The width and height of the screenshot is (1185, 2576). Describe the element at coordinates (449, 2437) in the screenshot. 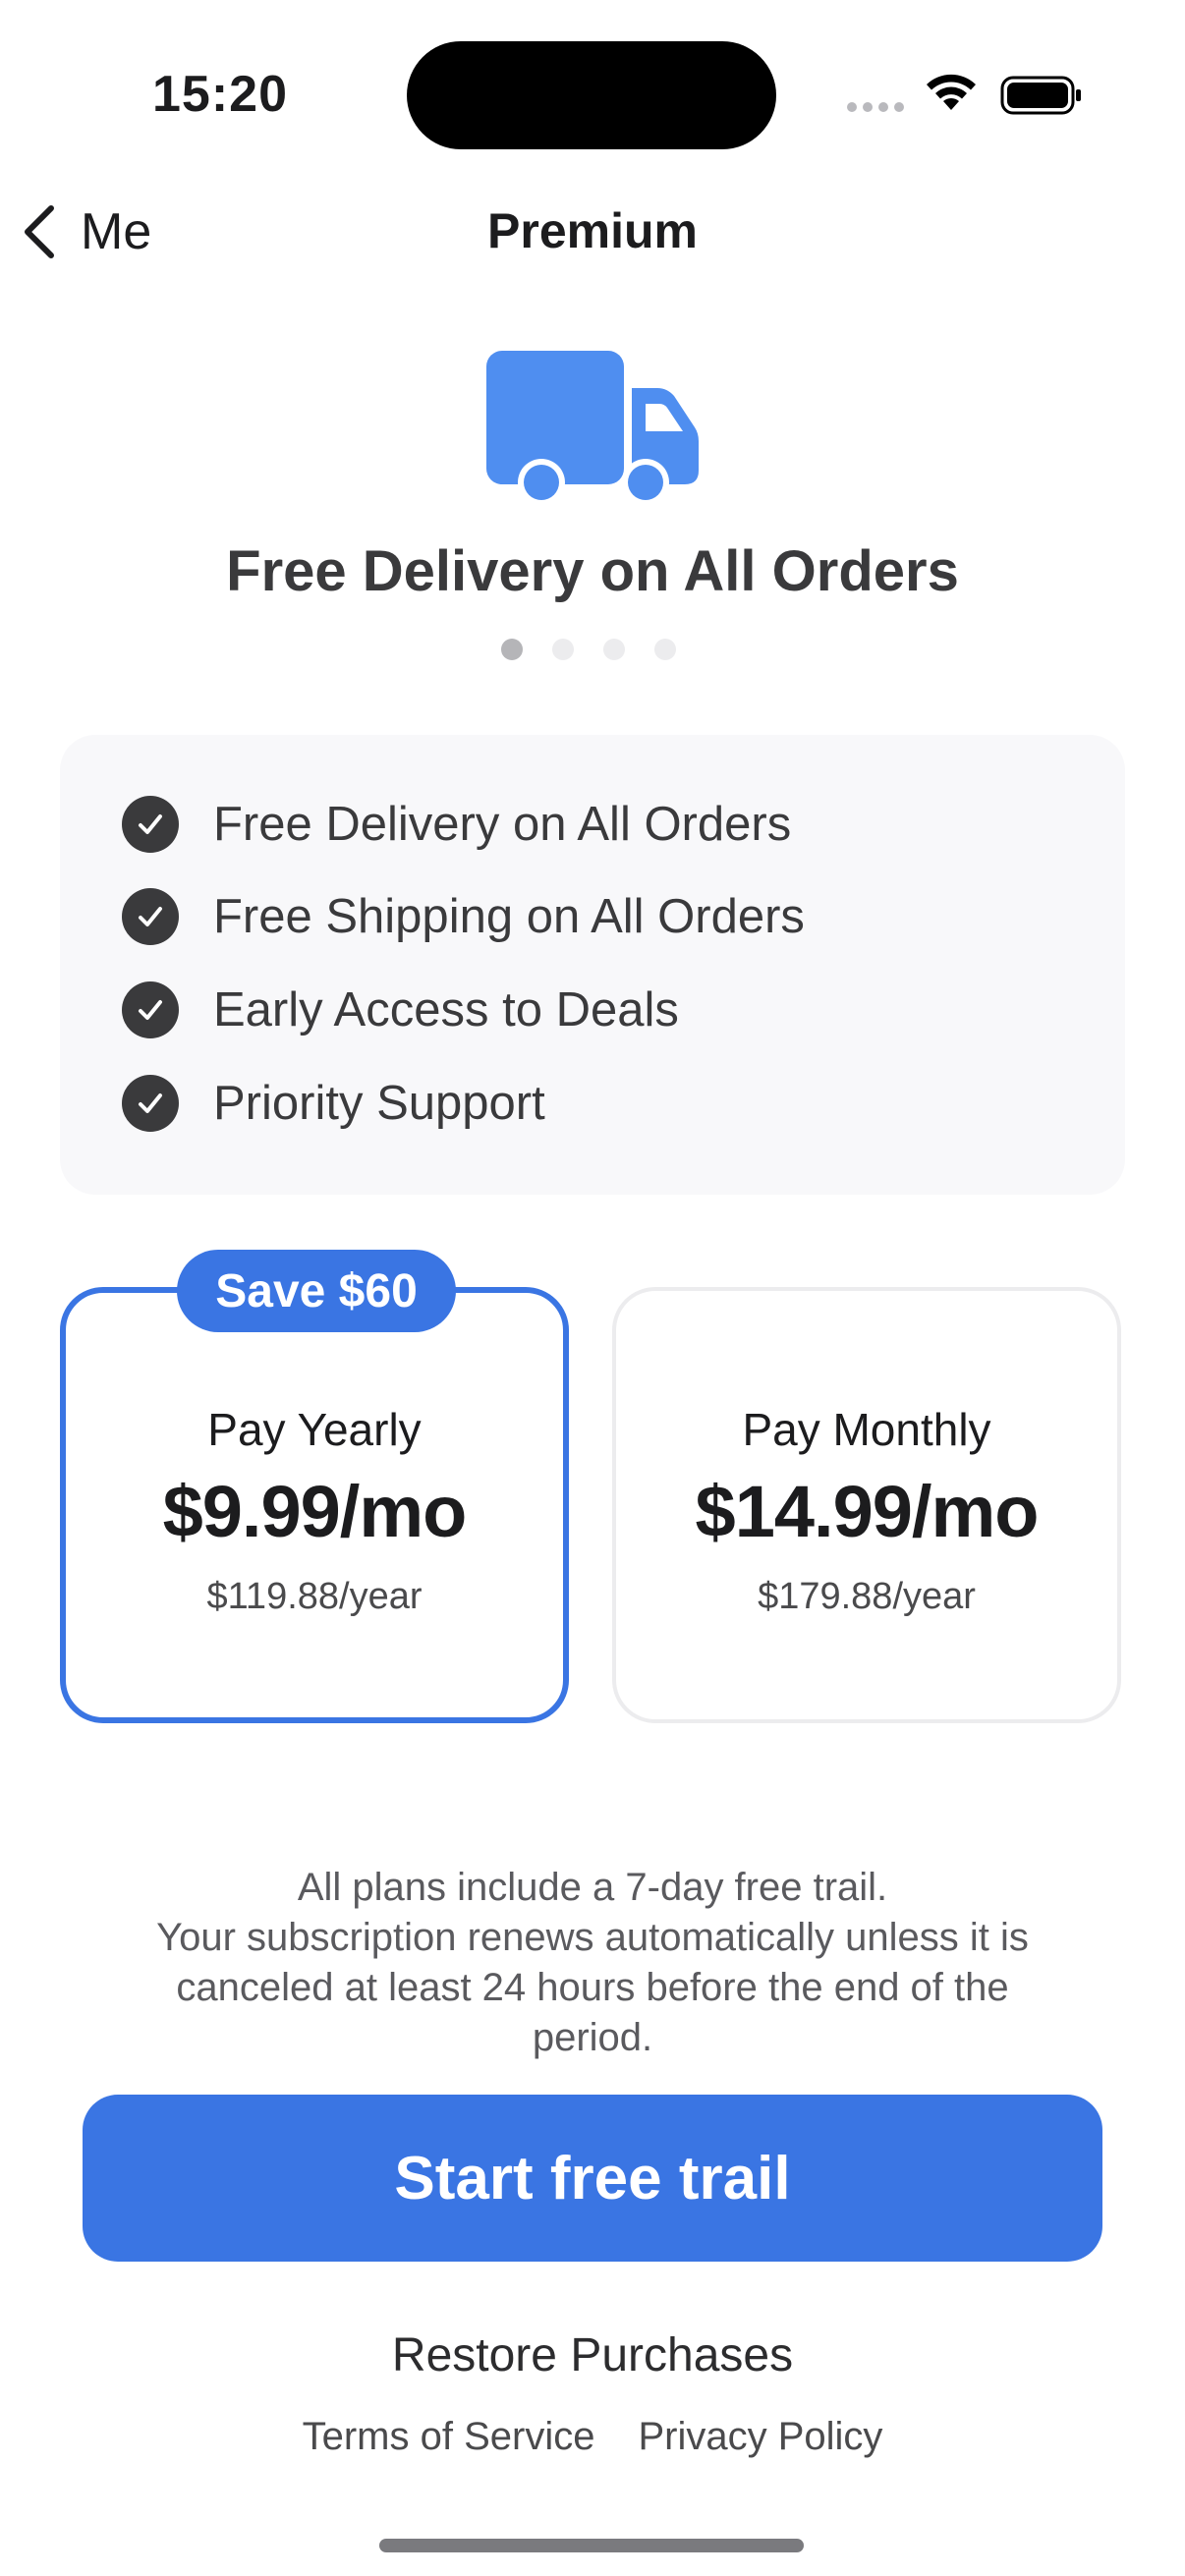

I see `terms-of-service-link: Terms of Service` at that location.